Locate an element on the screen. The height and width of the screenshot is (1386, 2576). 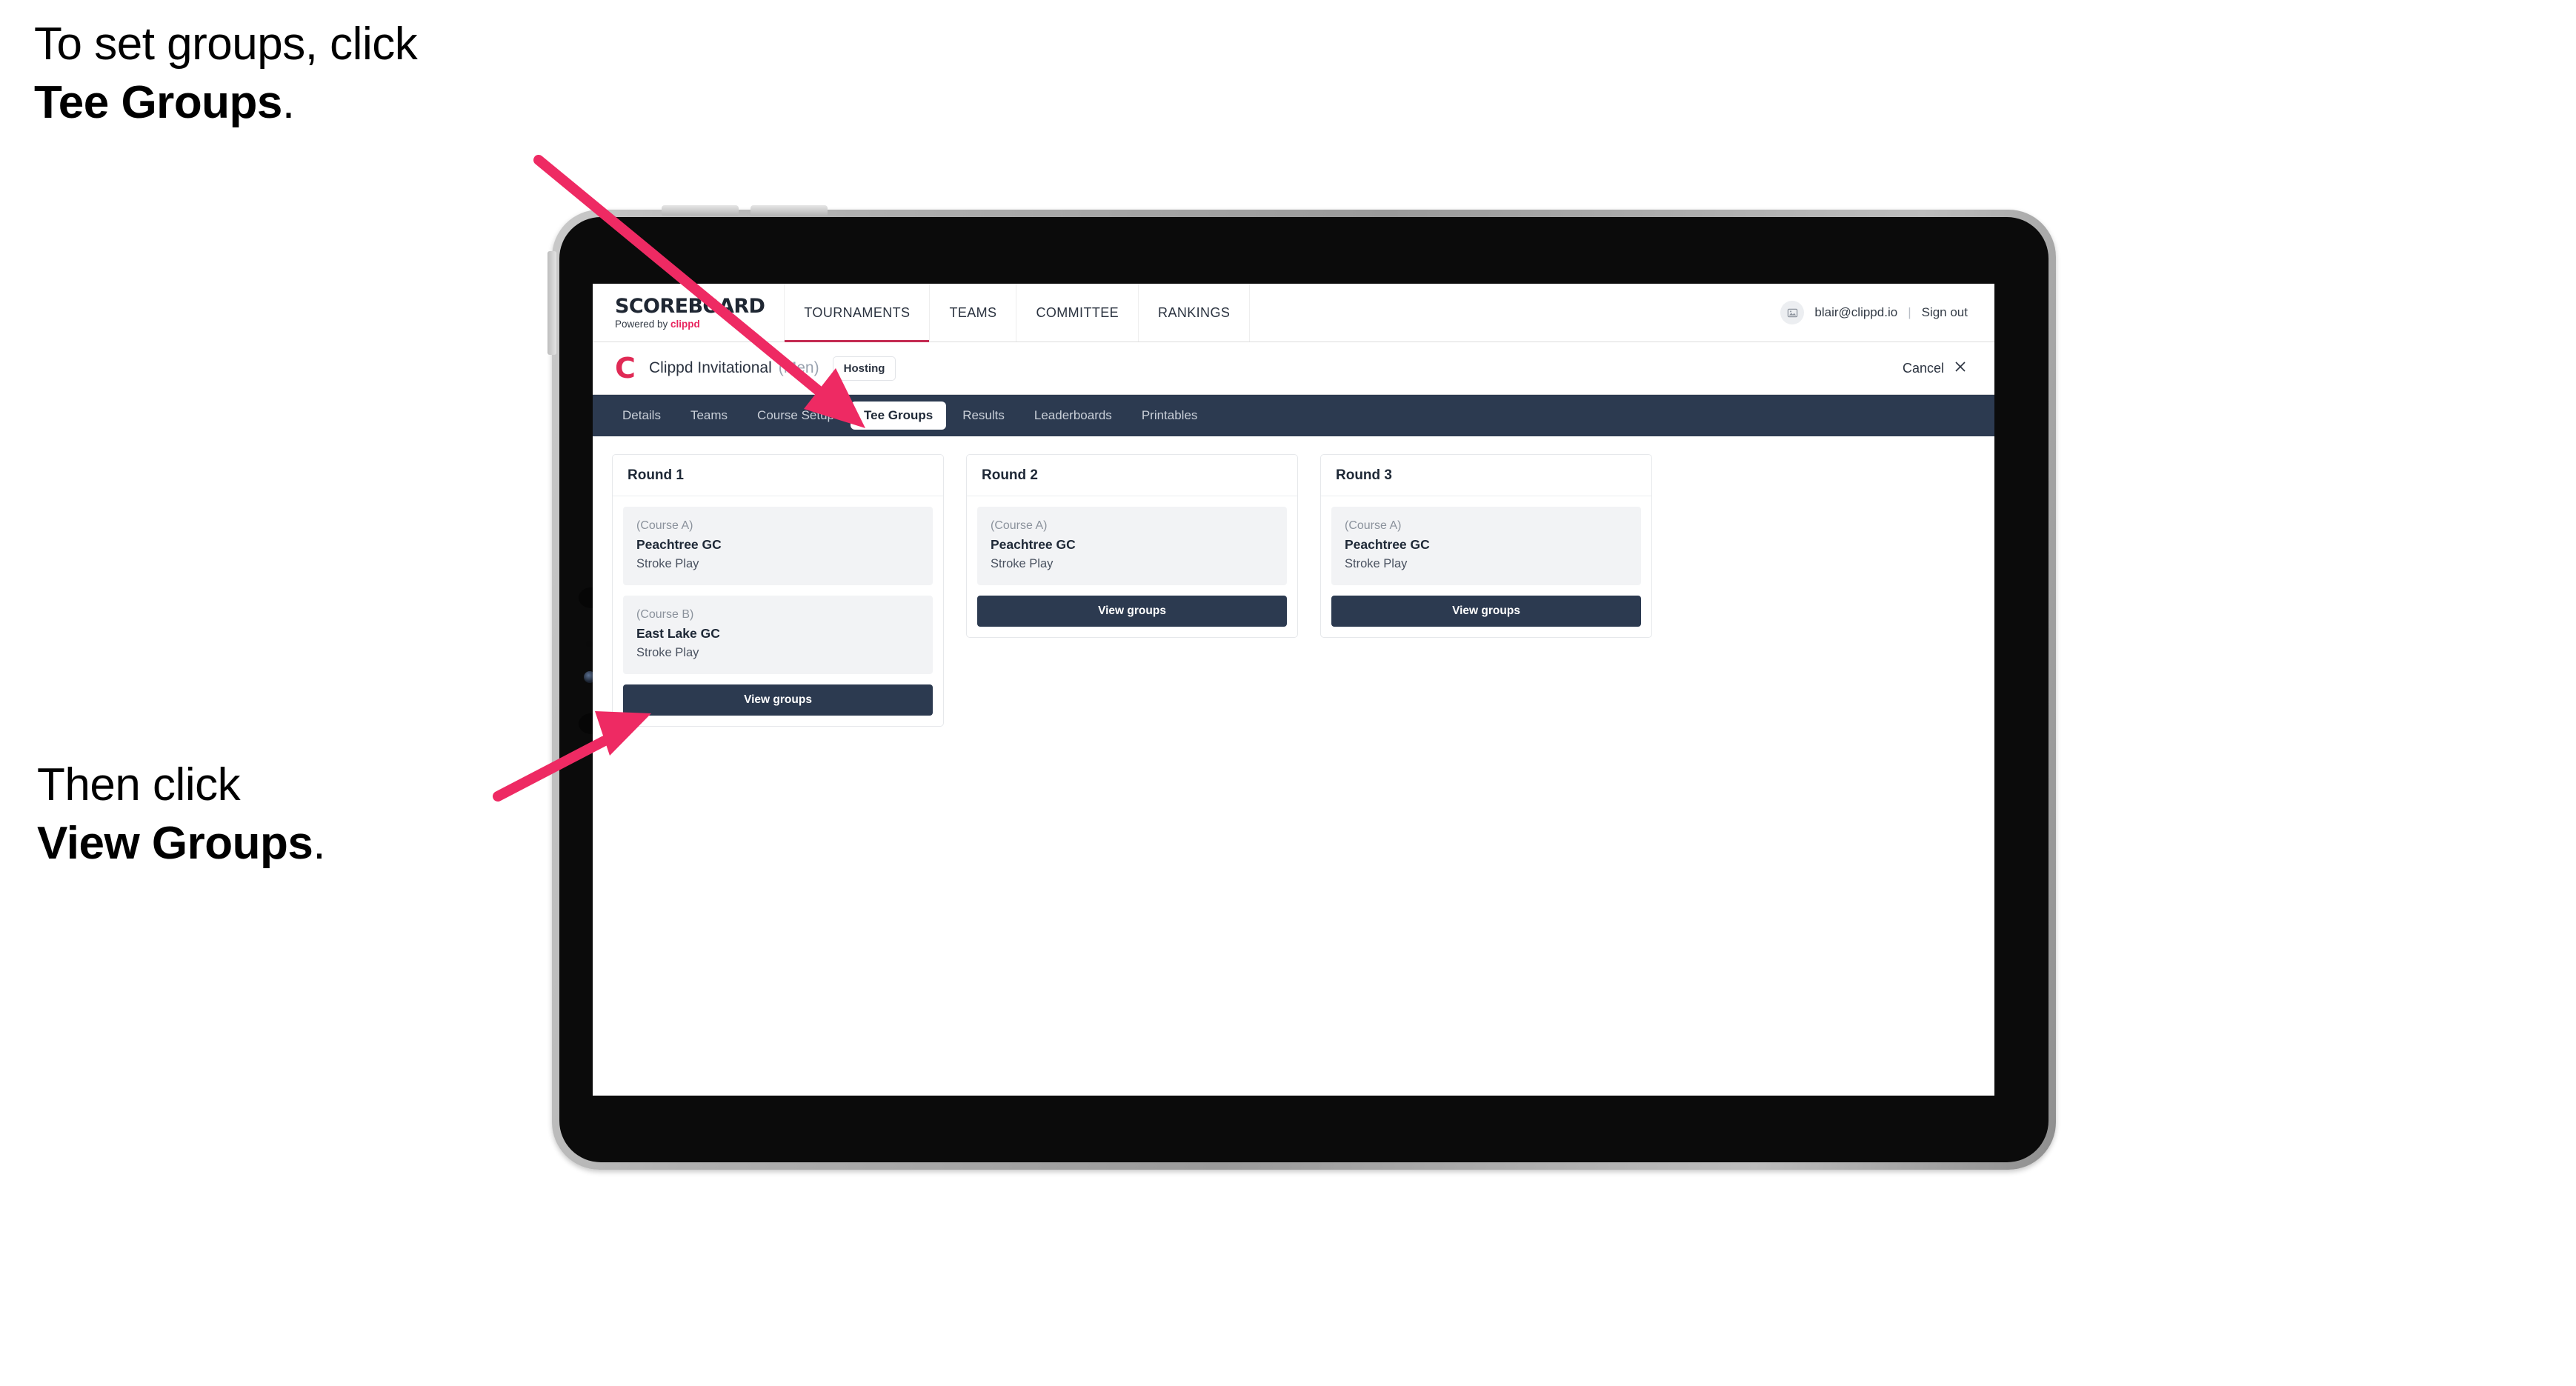
annotation-top-period: . is located at coordinates (288, 103).